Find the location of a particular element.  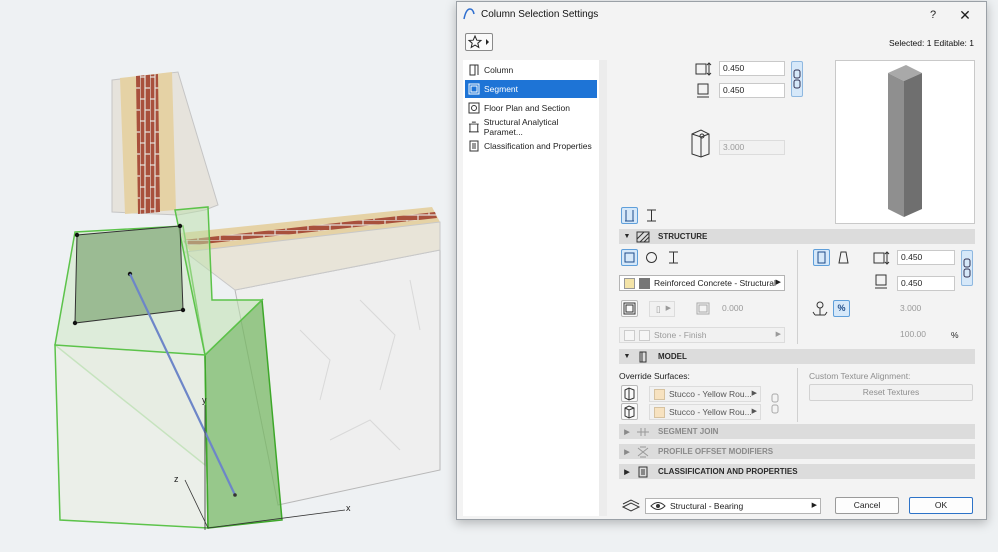

height-icon is located at coordinates (700, 143).